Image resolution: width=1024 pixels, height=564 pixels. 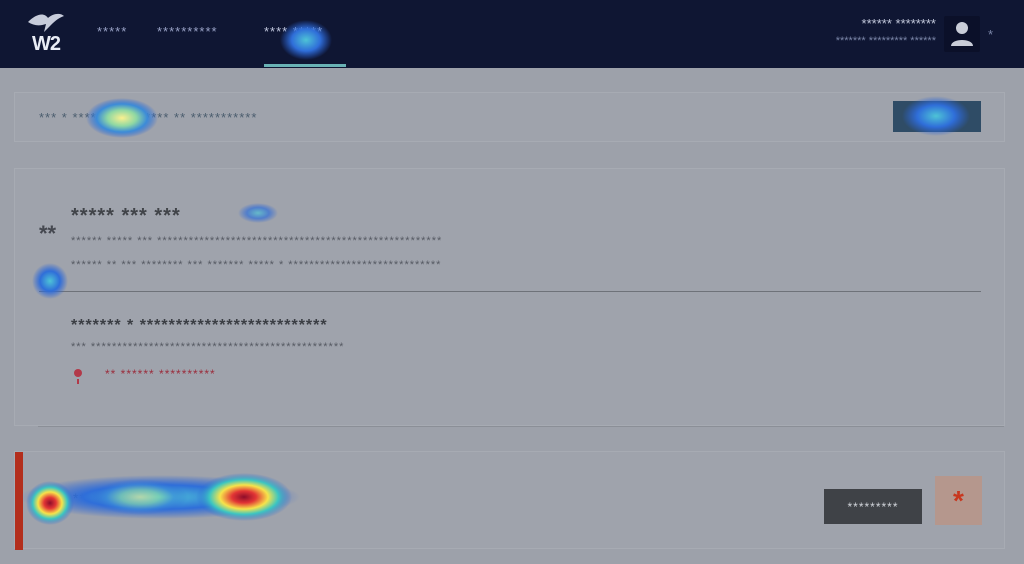 What do you see at coordinates (885, 41) in the screenshot?
I see `user-subtitle: ******* ********* ******` at bounding box center [885, 41].